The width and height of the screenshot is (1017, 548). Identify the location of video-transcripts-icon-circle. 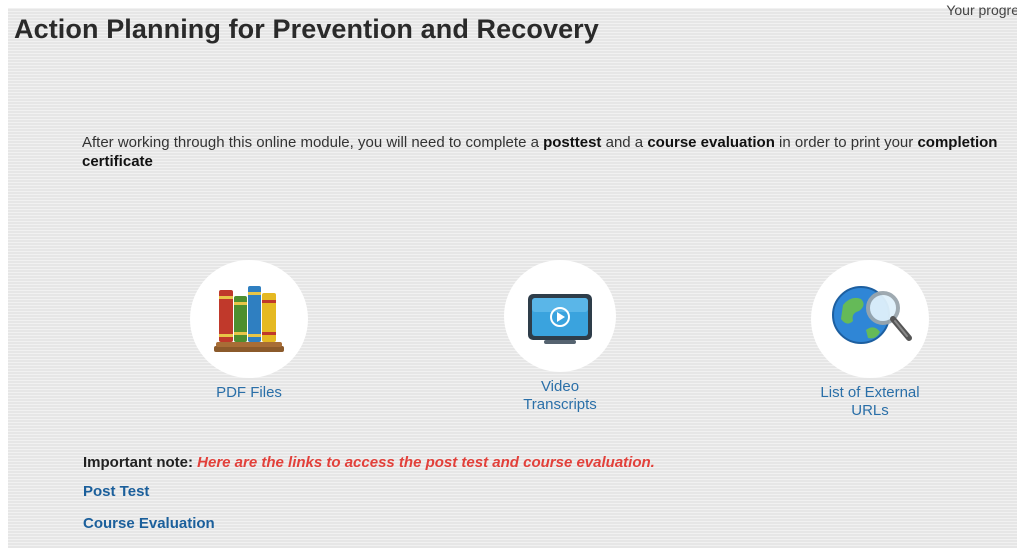
(560, 316).